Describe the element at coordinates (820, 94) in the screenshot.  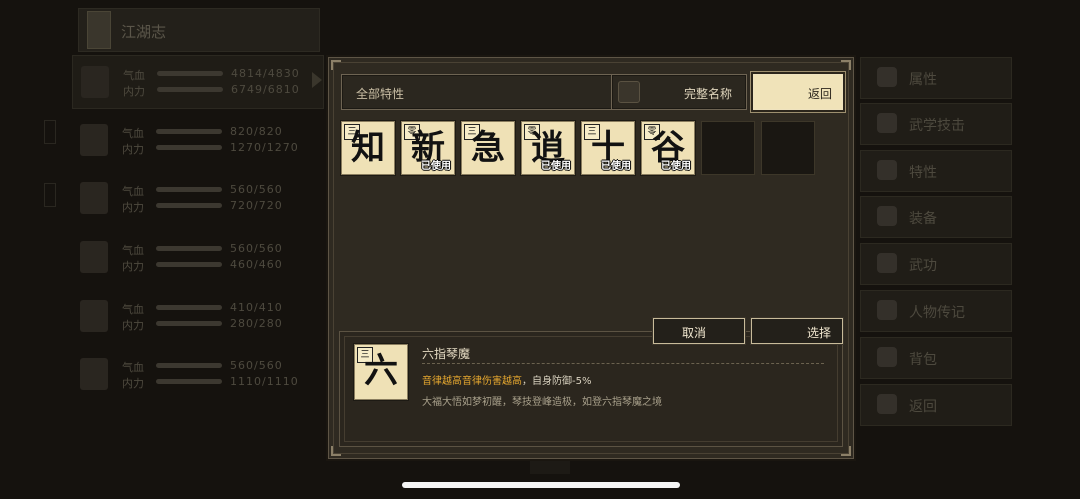
I see `back-label: 返回` at that location.